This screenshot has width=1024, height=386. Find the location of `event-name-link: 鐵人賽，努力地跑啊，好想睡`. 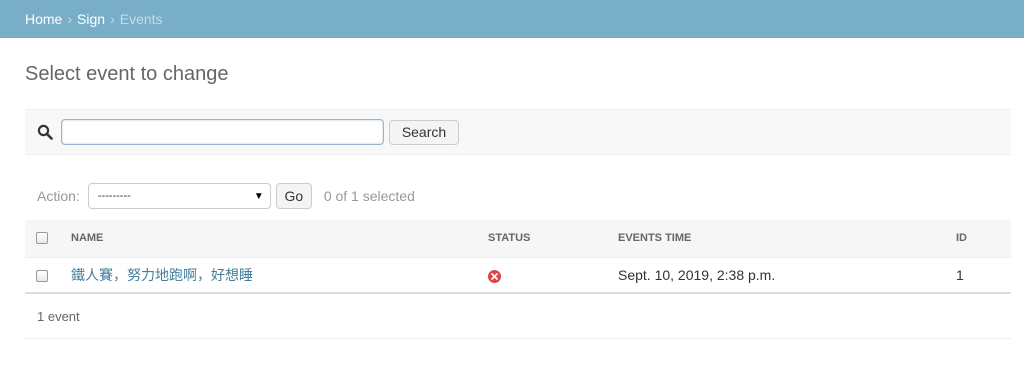

event-name-link: 鐵人賽，努力地跑啊，好想睡 is located at coordinates (162, 276).